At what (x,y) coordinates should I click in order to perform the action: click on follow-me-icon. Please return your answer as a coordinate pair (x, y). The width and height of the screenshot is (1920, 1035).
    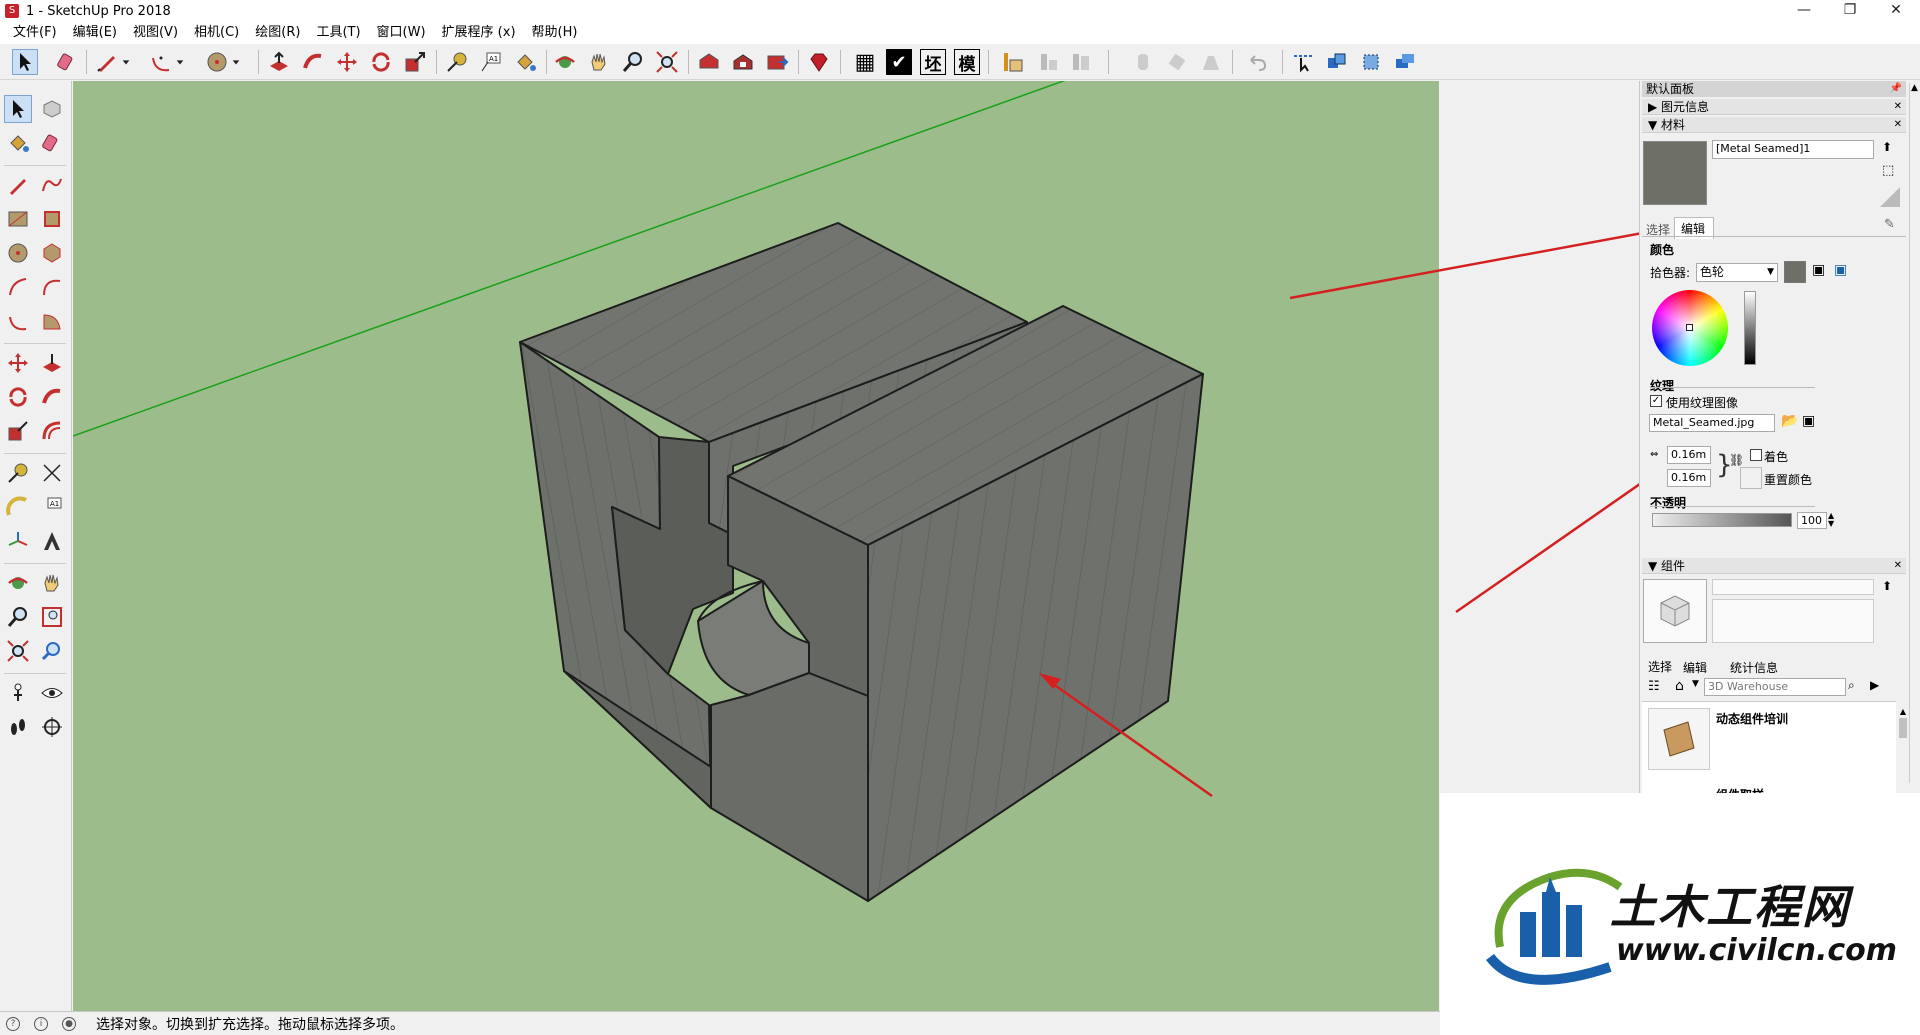
    Looking at the image, I should click on (52, 397).